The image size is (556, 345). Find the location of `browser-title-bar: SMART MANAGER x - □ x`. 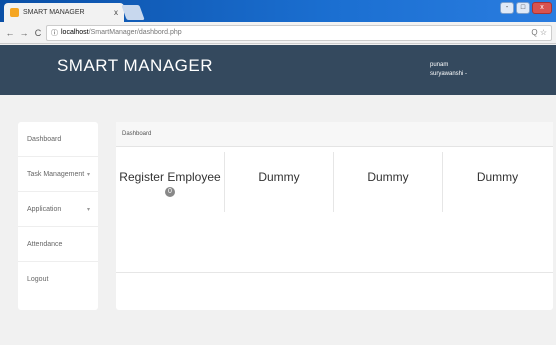

browser-title-bar: SMART MANAGER x - □ x is located at coordinates (278, 11).